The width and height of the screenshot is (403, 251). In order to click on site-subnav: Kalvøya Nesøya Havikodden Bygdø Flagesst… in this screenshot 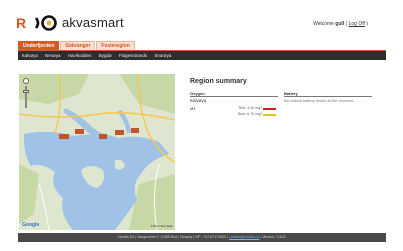, I will do `click(202, 55)`.